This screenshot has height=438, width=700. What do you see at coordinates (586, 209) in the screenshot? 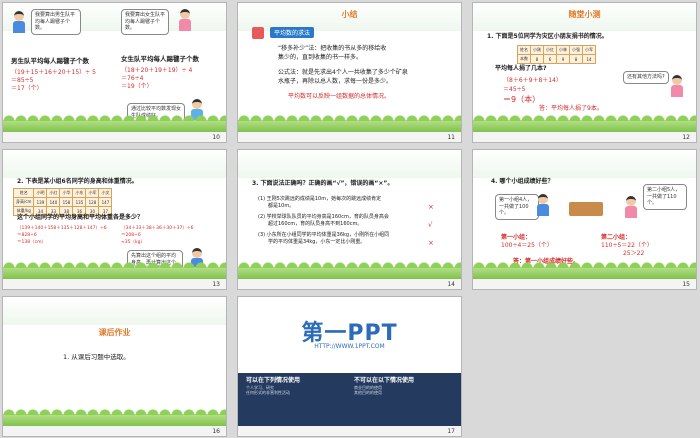
I see `desk-illustration` at bounding box center [586, 209].